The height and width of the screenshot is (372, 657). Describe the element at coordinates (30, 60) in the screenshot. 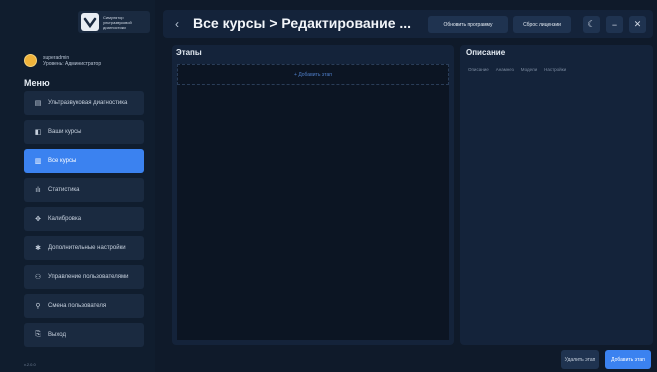

I see `avatar` at that location.